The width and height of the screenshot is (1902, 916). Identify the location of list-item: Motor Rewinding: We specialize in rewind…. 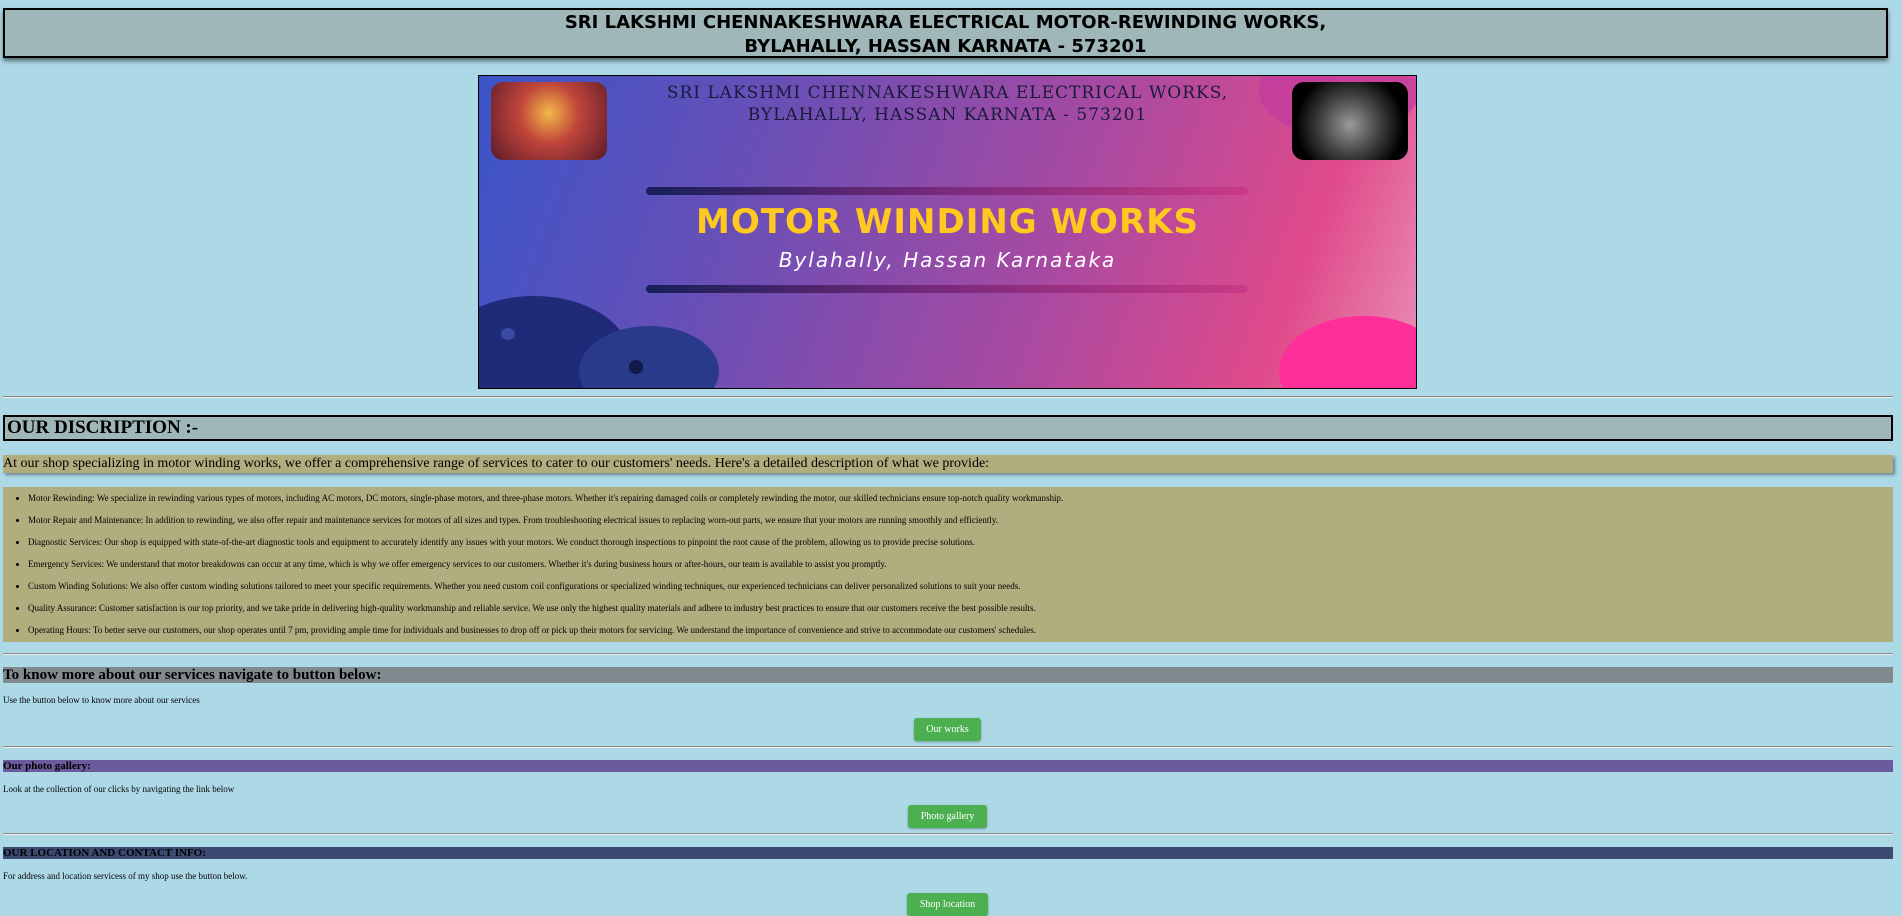
(960, 502).